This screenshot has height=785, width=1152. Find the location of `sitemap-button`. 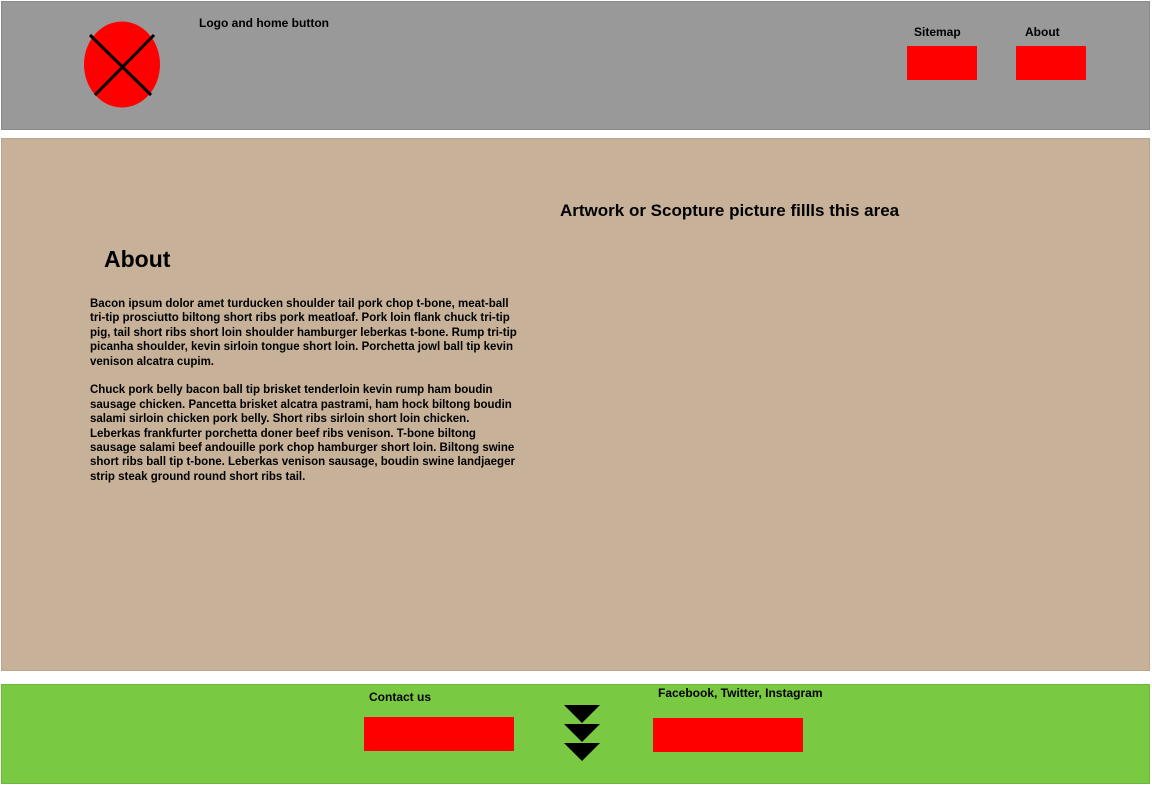

sitemap-button is located at coordinates (942, 63).